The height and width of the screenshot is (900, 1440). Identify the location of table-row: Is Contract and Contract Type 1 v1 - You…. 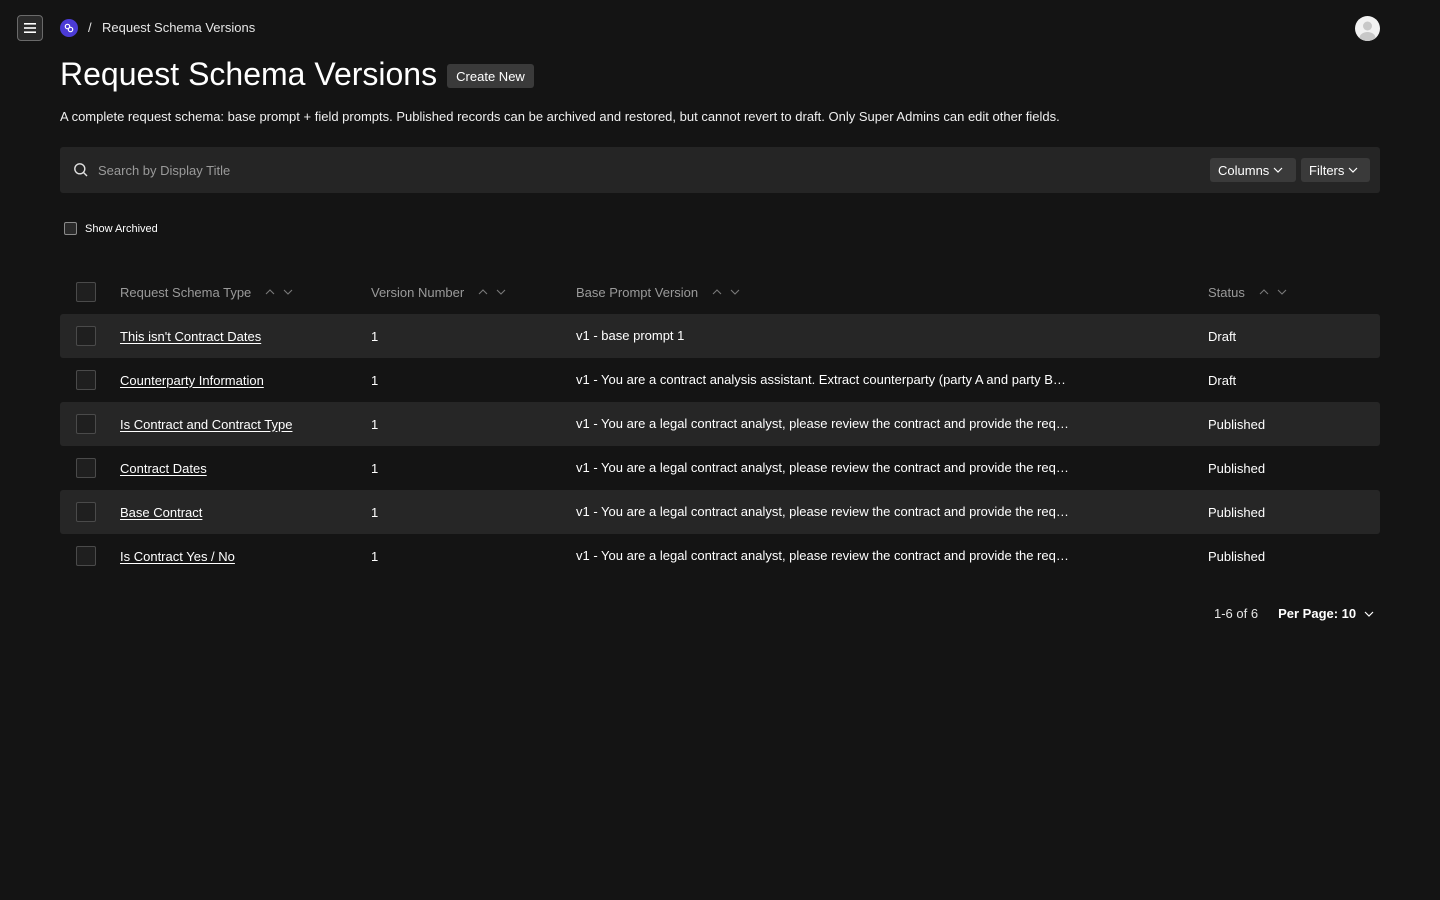
(720, 424).